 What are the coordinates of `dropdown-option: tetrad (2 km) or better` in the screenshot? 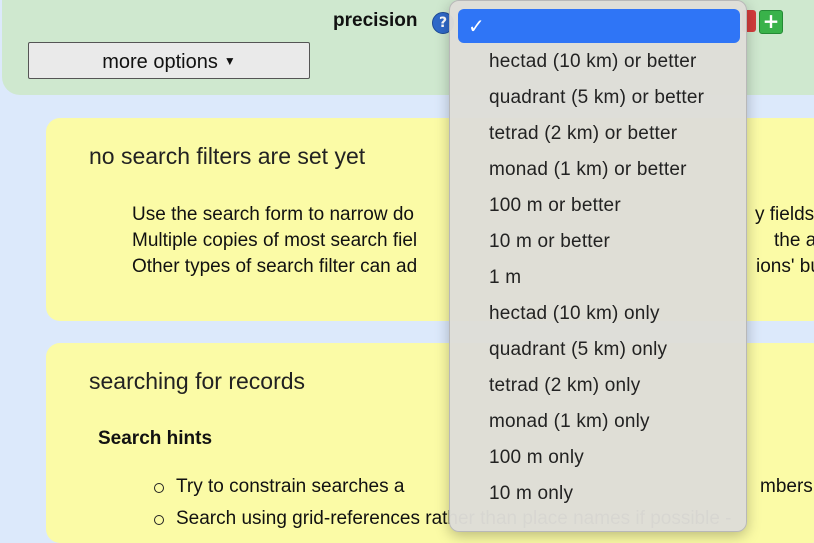 It's located at (600, 134).